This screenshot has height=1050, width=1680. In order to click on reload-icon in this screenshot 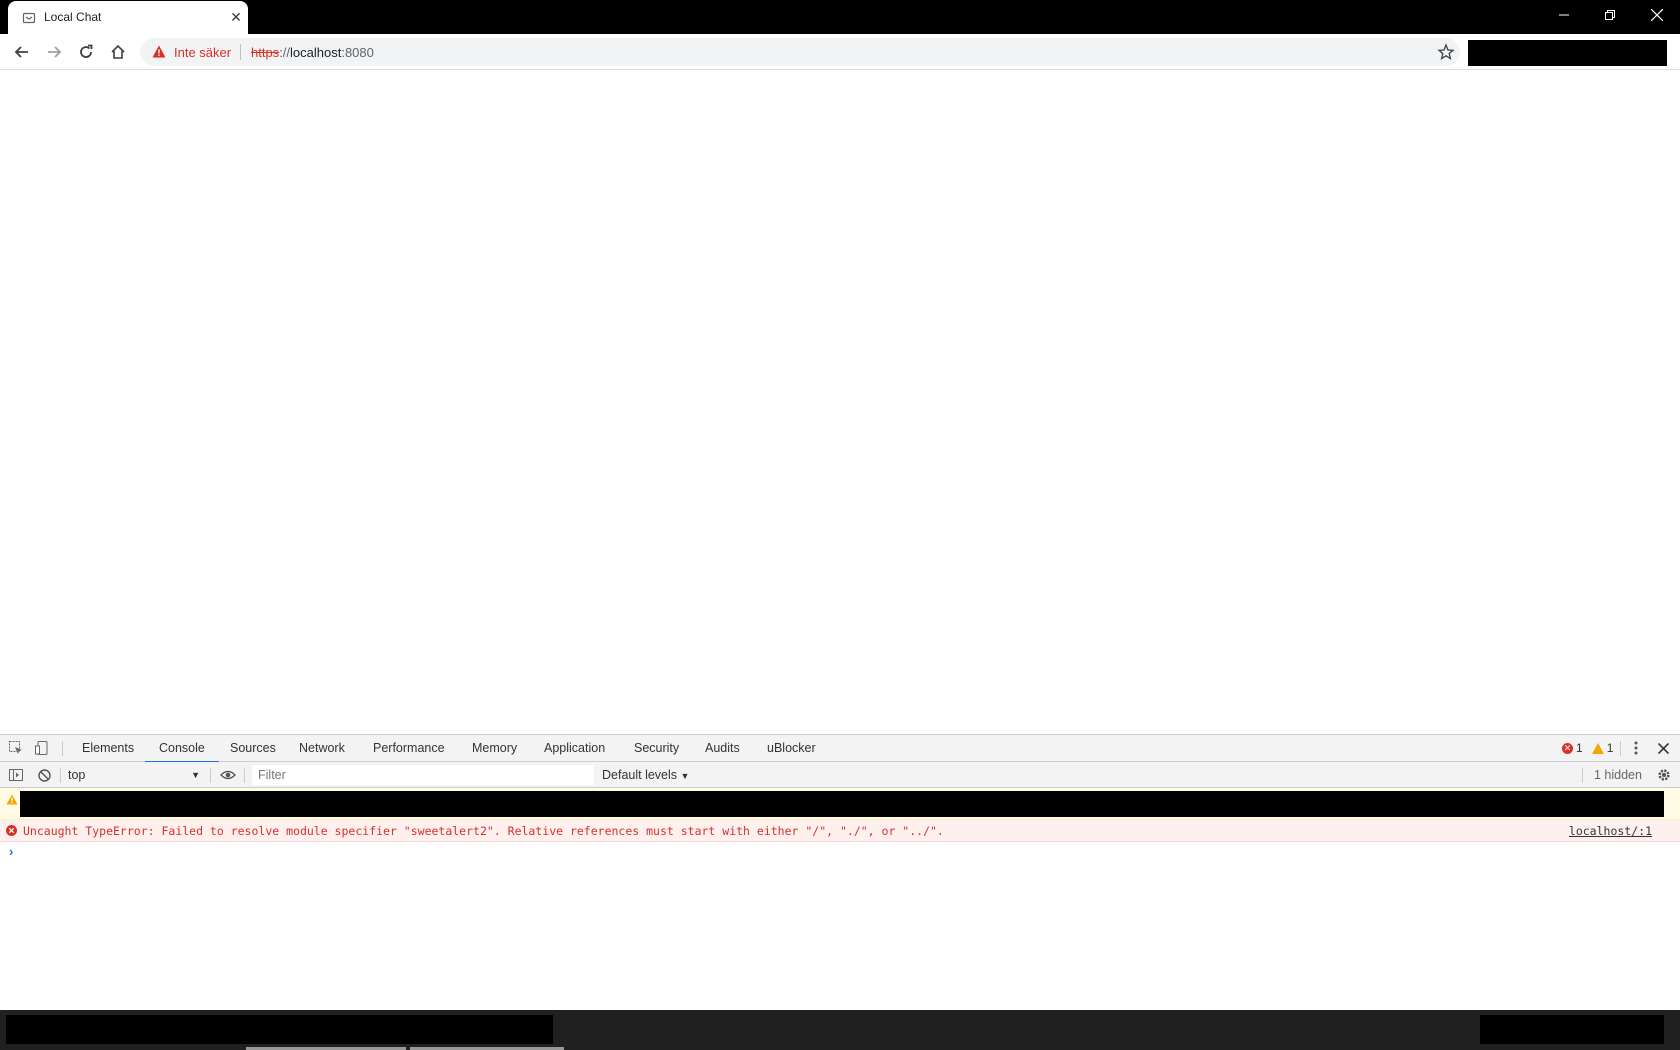, I will do `click(86, 52)`.